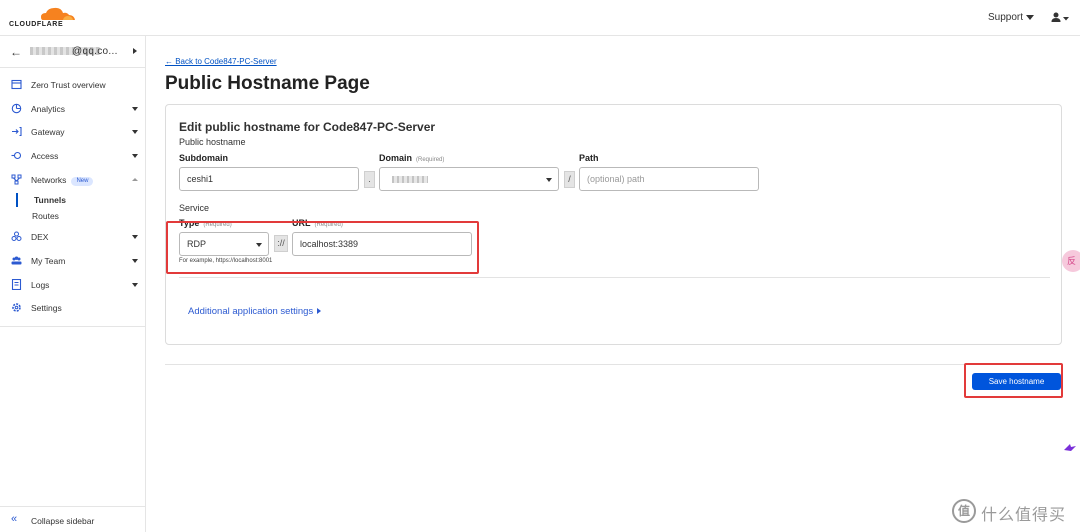 Image resolution: width=1080 pixels, height=532 pixels. I want to click on card-divider, so click(614, 277).